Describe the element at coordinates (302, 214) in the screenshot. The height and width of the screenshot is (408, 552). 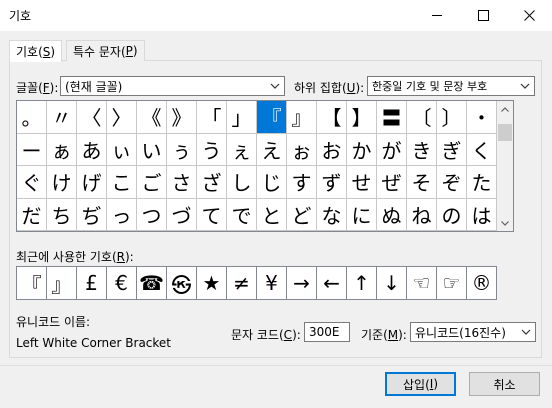
I see `symbol-cell: ど` at that location.